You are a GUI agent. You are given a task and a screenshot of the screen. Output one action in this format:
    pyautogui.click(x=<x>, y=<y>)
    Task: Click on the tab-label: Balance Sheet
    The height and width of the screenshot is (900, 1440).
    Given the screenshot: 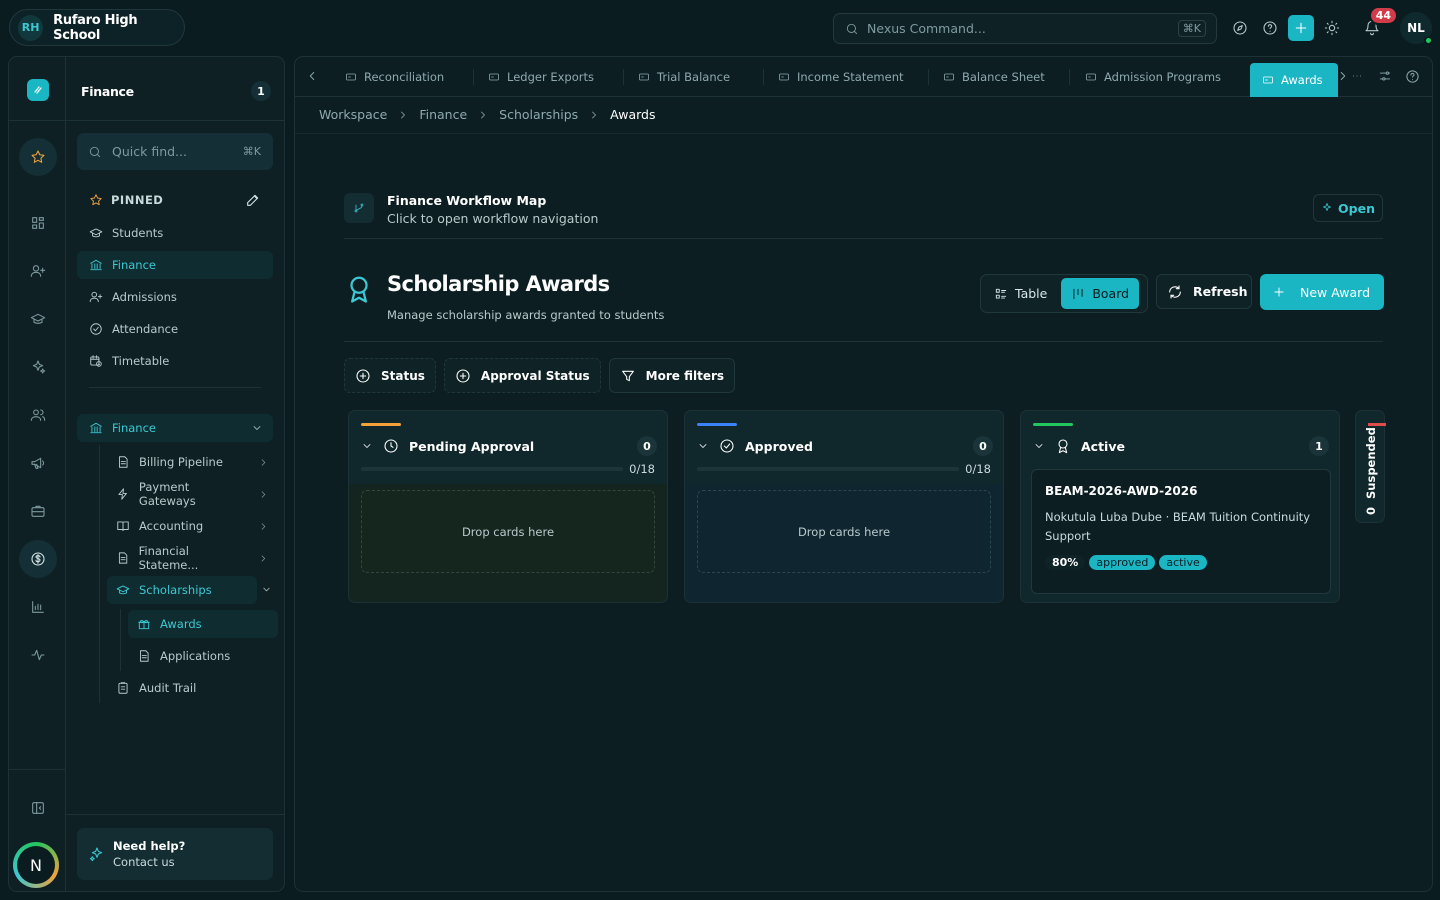 What is the action you would take?
    pyautogui.click(x=1003, y=77)
    